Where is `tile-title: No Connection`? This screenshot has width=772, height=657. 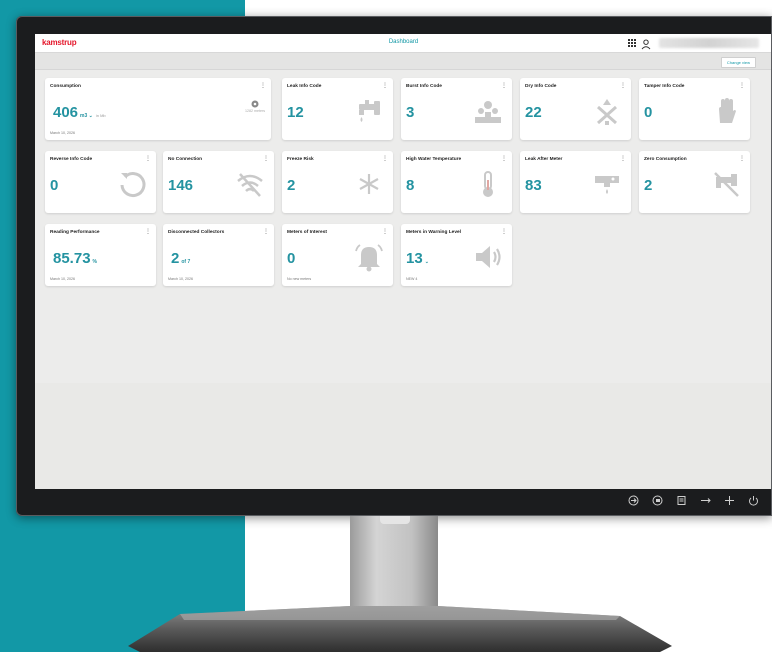
tile-title: No Connection is located at coordinates (185, 159).